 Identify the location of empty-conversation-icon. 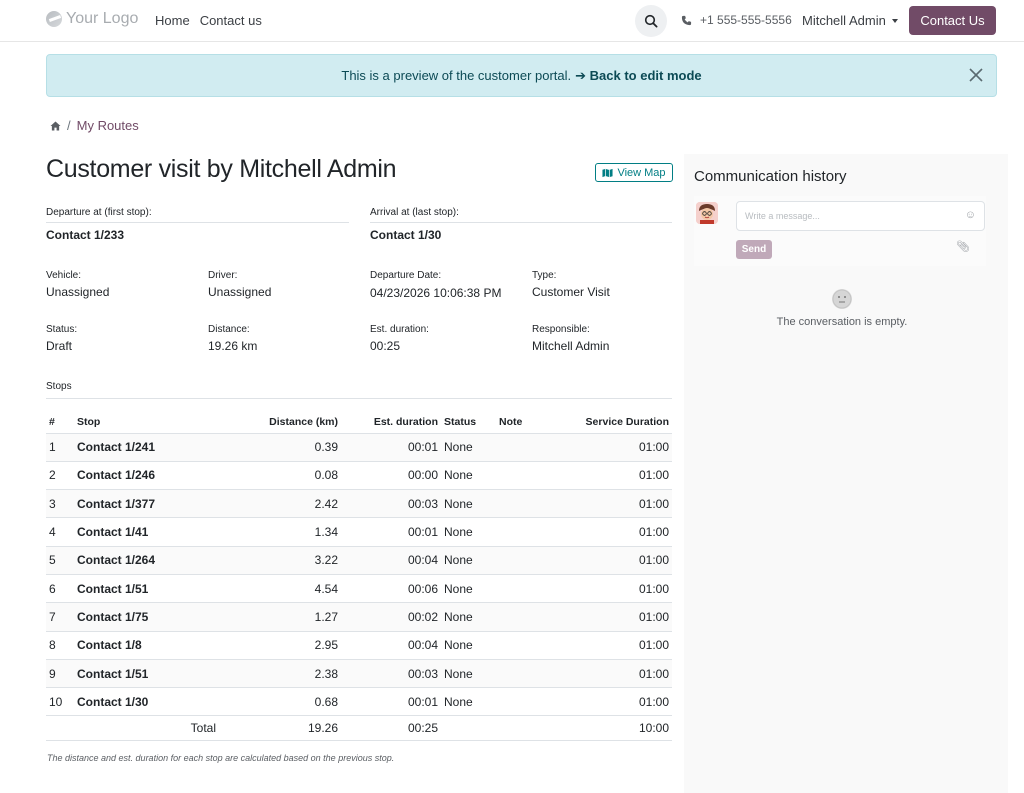
(842, 299).